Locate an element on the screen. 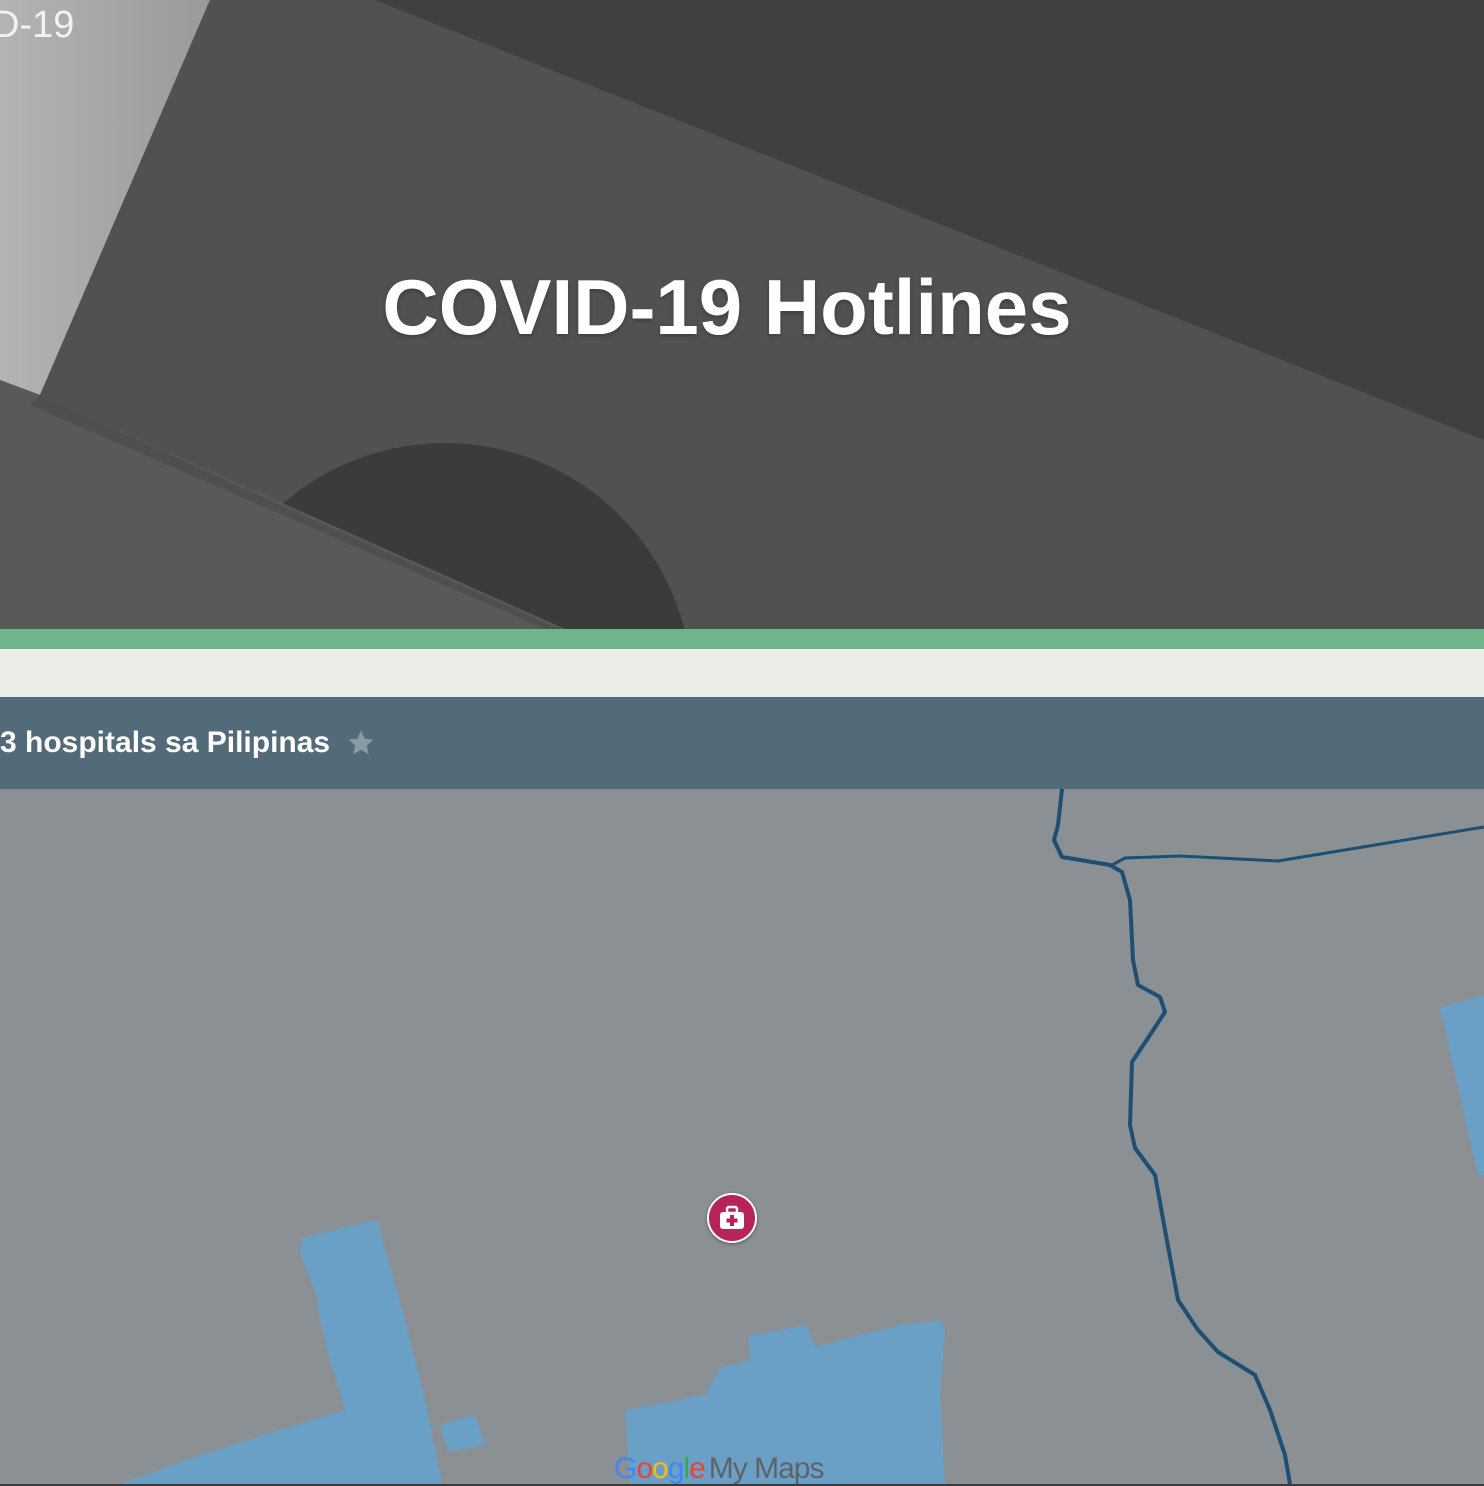 The image size is (1484, 1486). section-spacer is located at coordinates (742, 673).